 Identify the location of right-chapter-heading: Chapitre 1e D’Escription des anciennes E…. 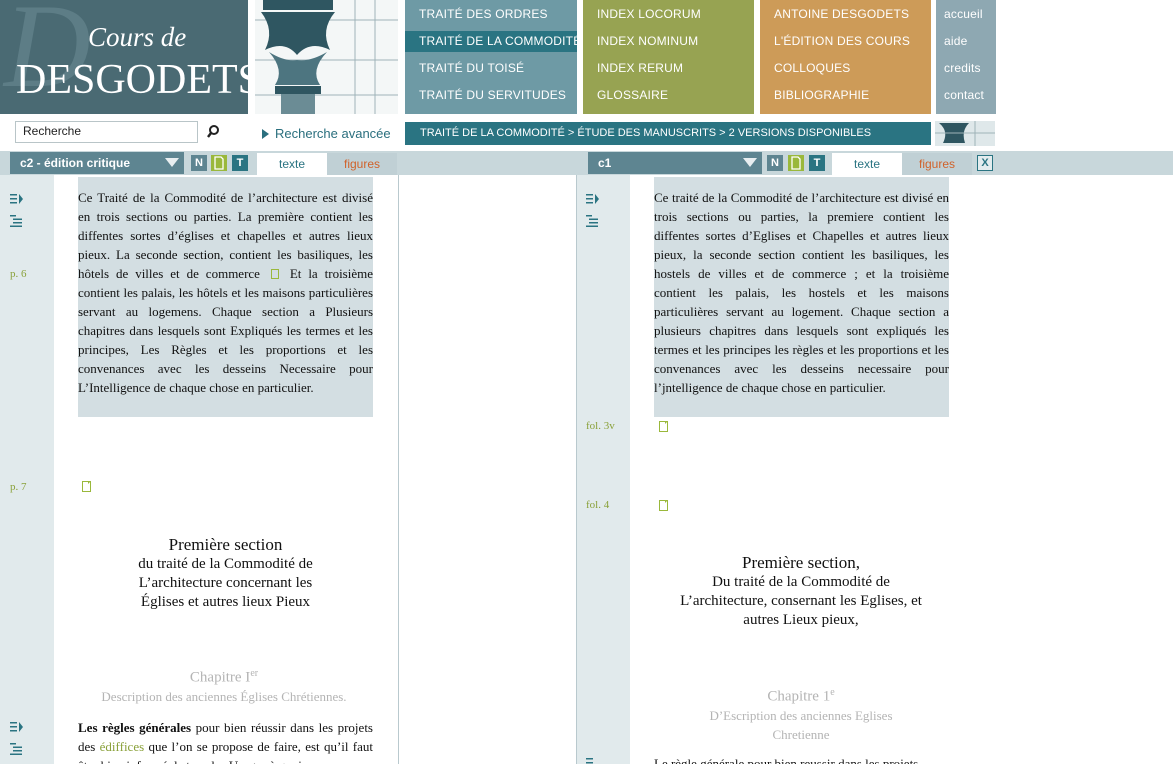
(801, 713).